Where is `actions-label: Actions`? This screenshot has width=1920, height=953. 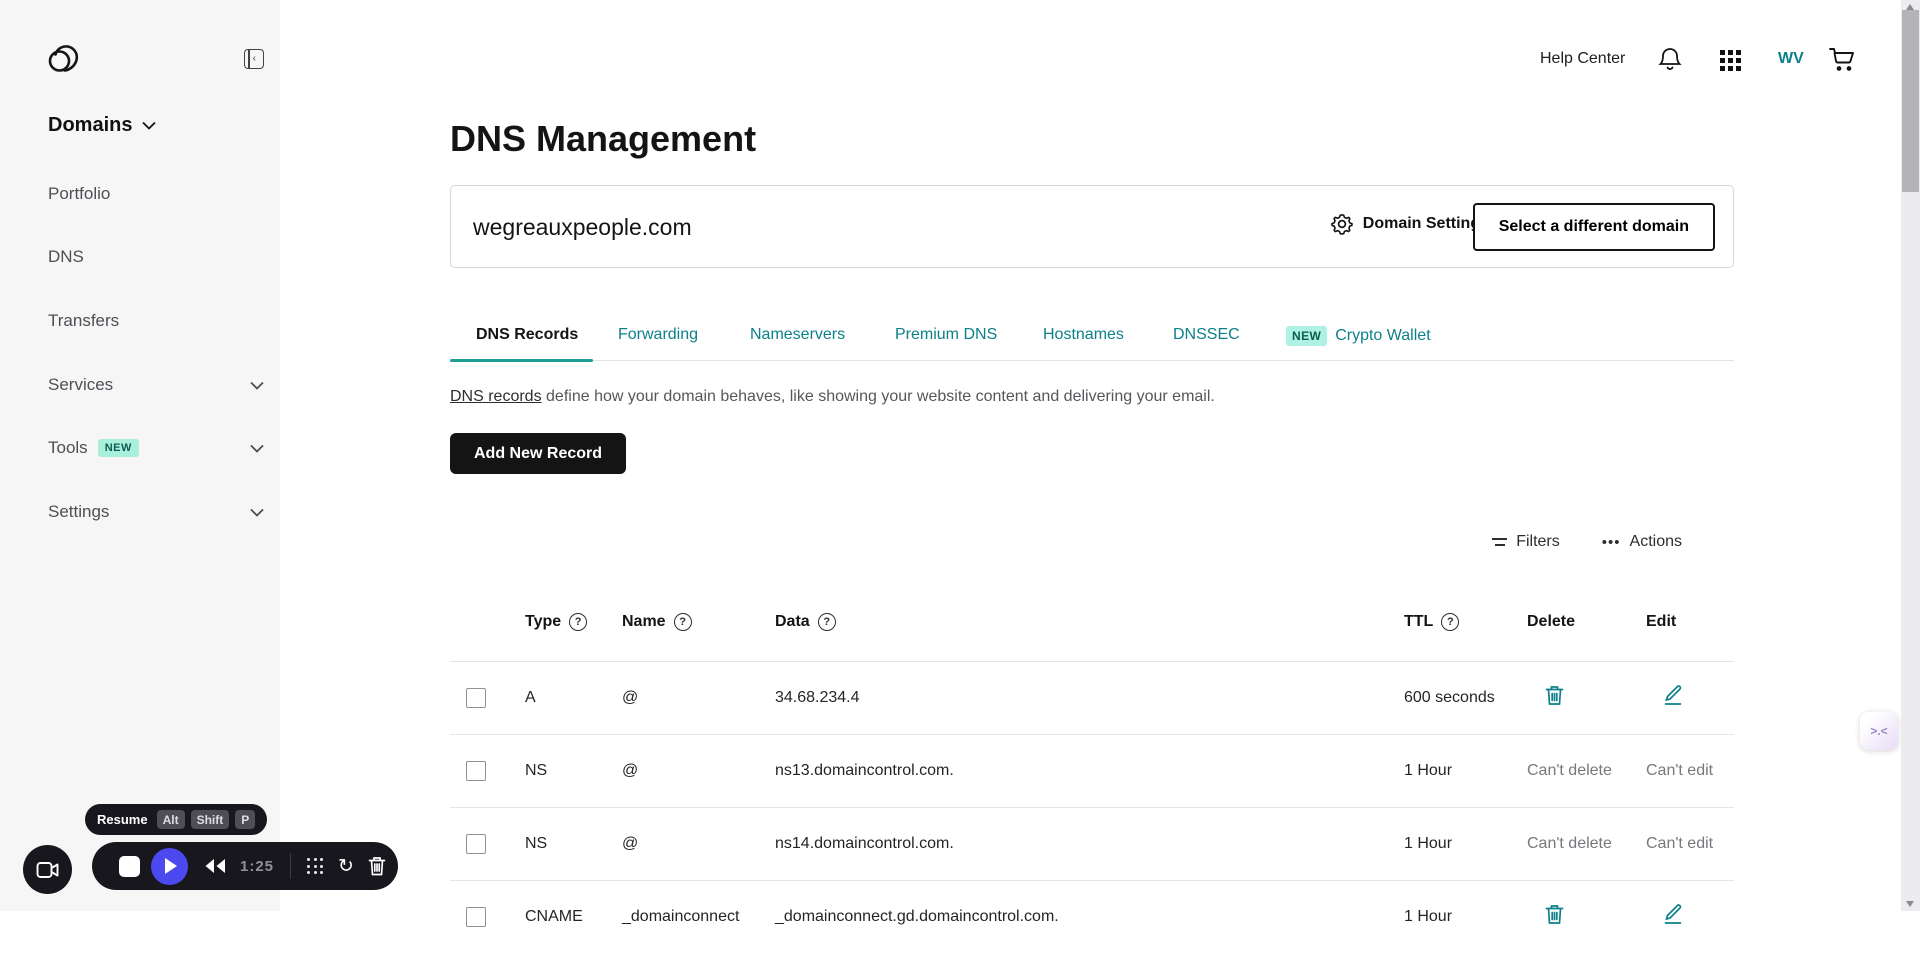 actions-label: Actions is located at coordinates (1655, 541).